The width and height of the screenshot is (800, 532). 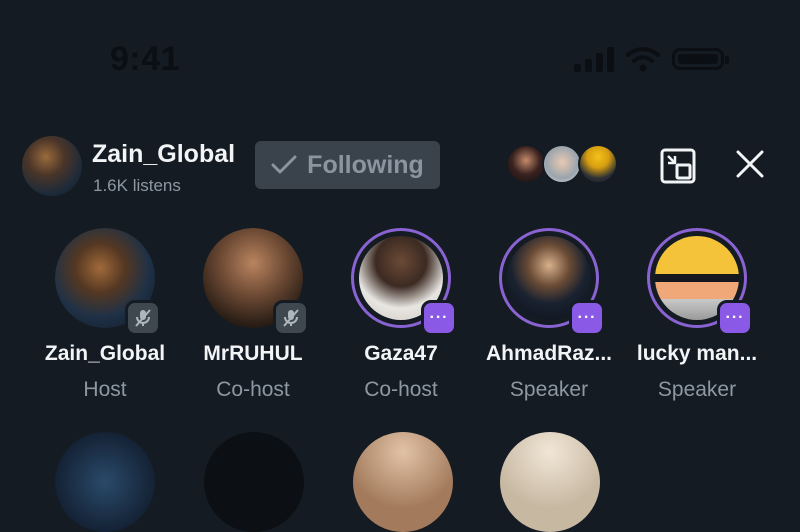 What do you see at coordinates (643, 59) in the screenshot?
I see `wifi-icon` at bounding box center [643, 59].